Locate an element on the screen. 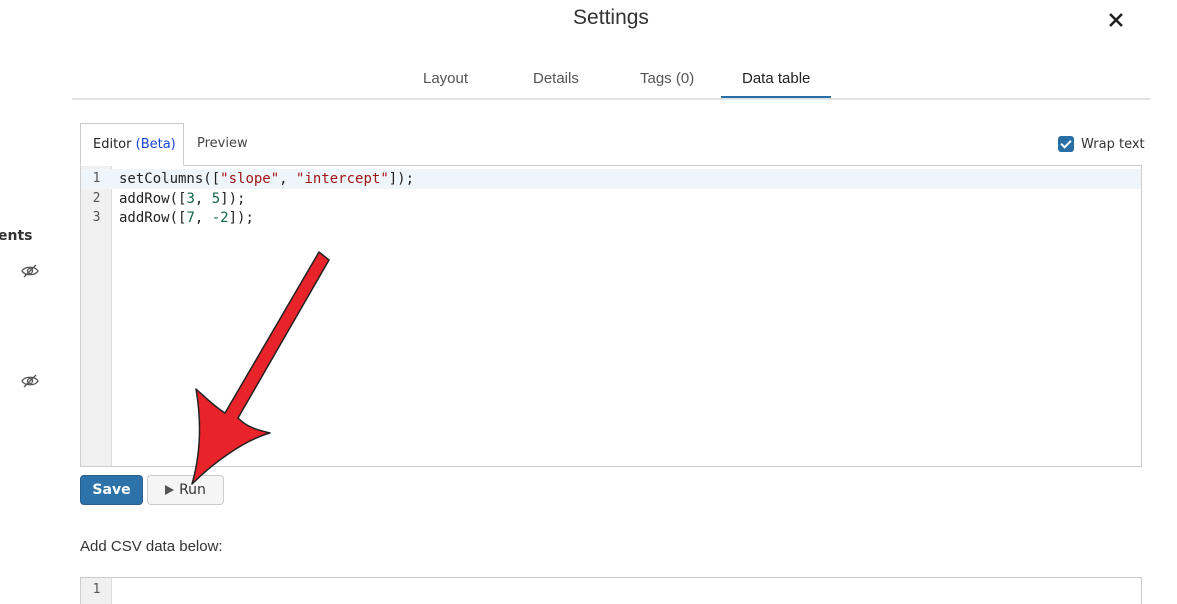  sidebar-partial-label: ents is located at coordinates (16, 236).